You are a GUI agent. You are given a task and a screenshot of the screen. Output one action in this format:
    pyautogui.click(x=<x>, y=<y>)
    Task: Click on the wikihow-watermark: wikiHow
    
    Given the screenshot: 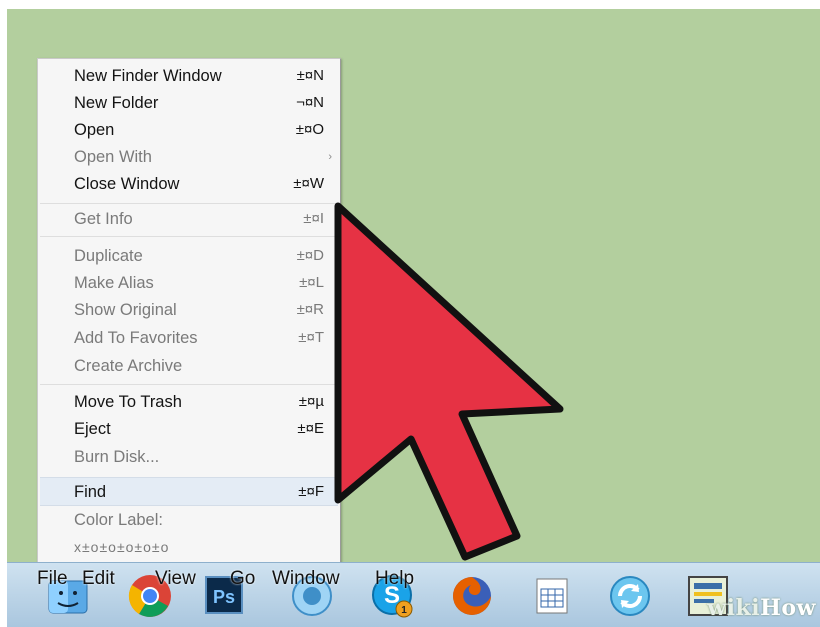 What is the action you would take?
    pyautogui.click(x=761, y=608)
    